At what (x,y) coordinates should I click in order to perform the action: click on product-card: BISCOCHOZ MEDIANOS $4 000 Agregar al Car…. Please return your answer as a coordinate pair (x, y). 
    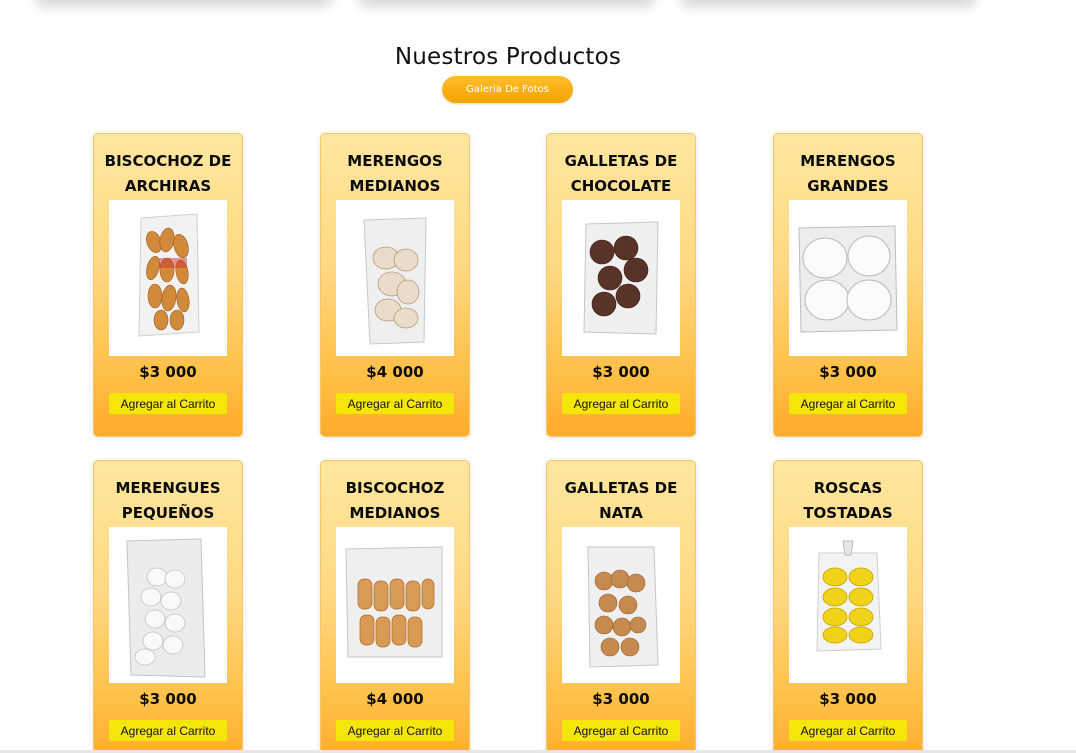
    Looking at the image, I should click on (395, 606).